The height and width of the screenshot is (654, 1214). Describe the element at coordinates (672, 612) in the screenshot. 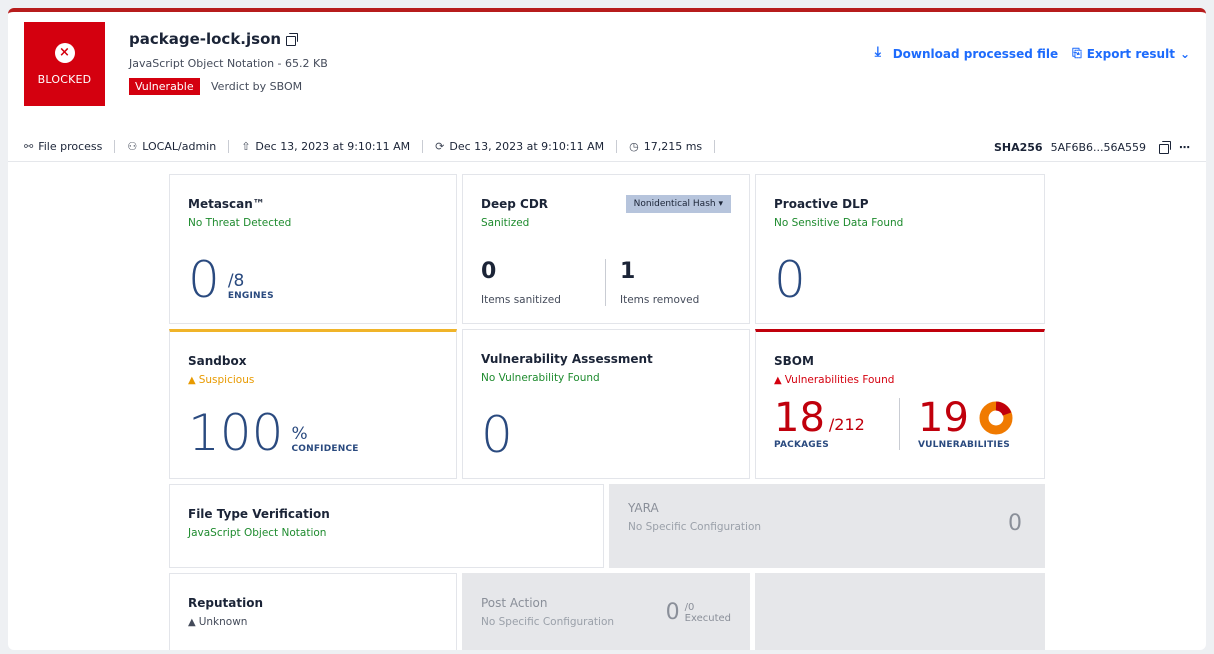

I see `post-action-value: 0` at that location.